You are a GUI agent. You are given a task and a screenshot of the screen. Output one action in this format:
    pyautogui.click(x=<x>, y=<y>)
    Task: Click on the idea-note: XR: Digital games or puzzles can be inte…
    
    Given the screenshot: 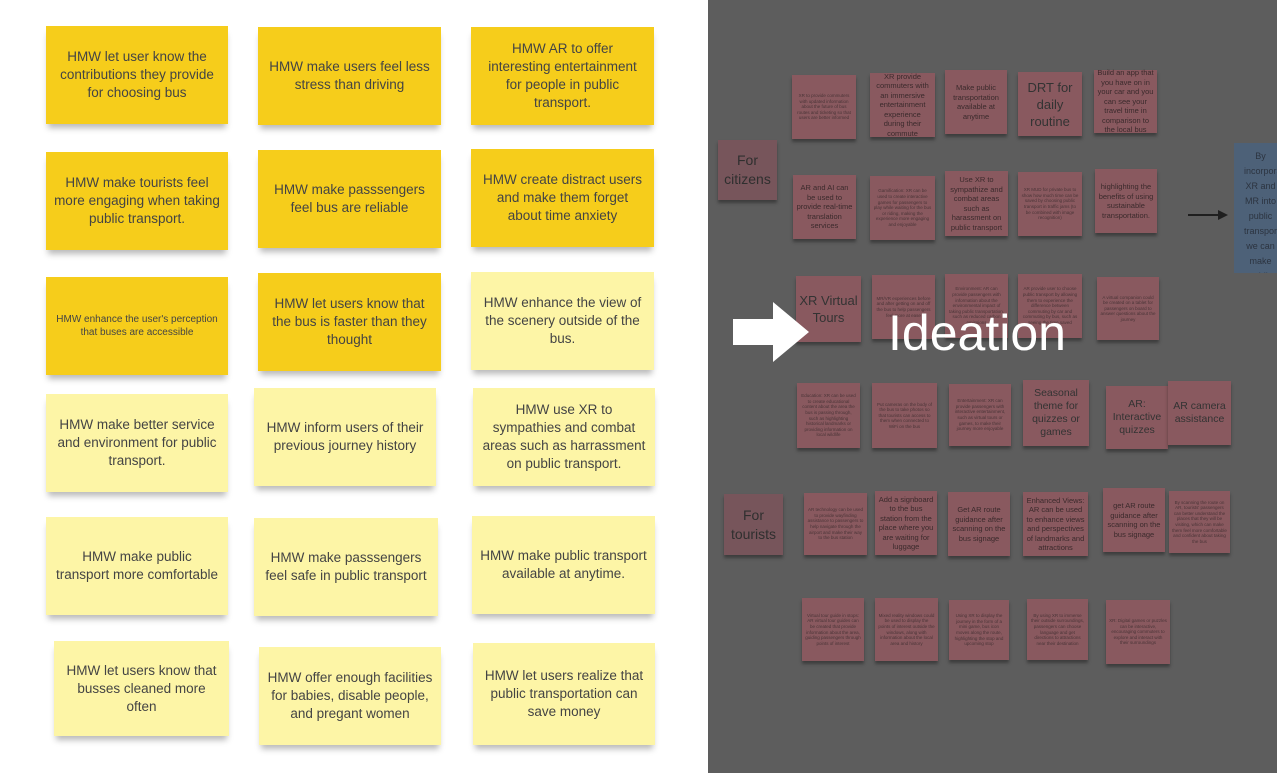 What is the action you would take?
    pyautogui.click(x=1138, y=632)
    